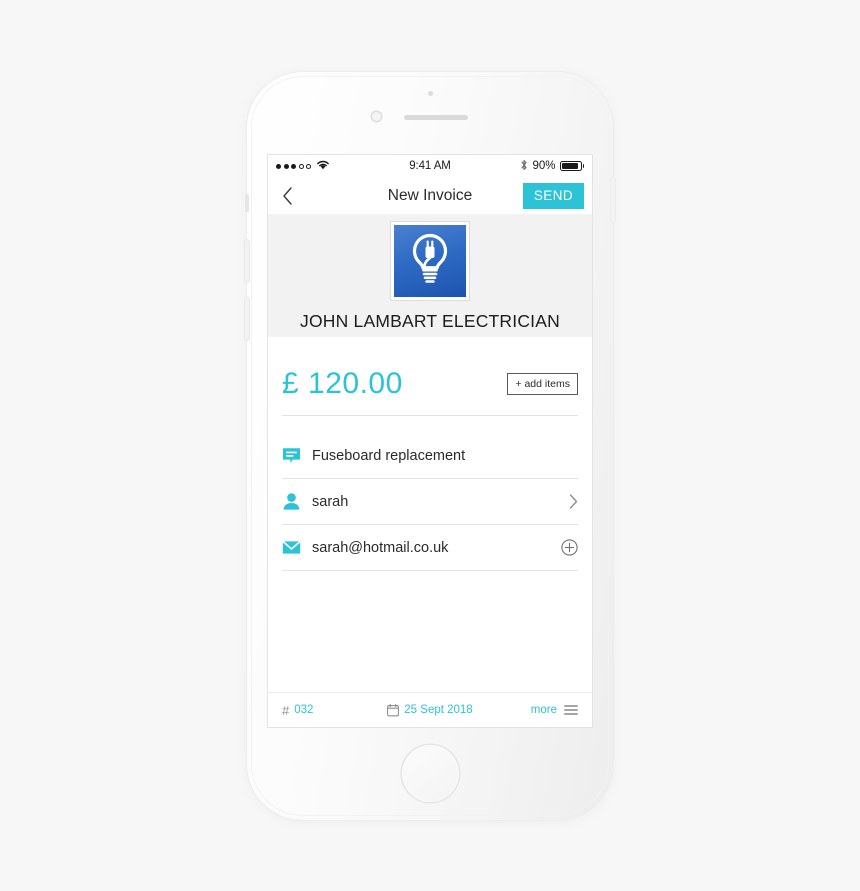 Image resolution: width=860 pixels, height=891 pixels. Describe the element at coordinates (543, 710) in the screenshot. I see `more-label: more` at that location.